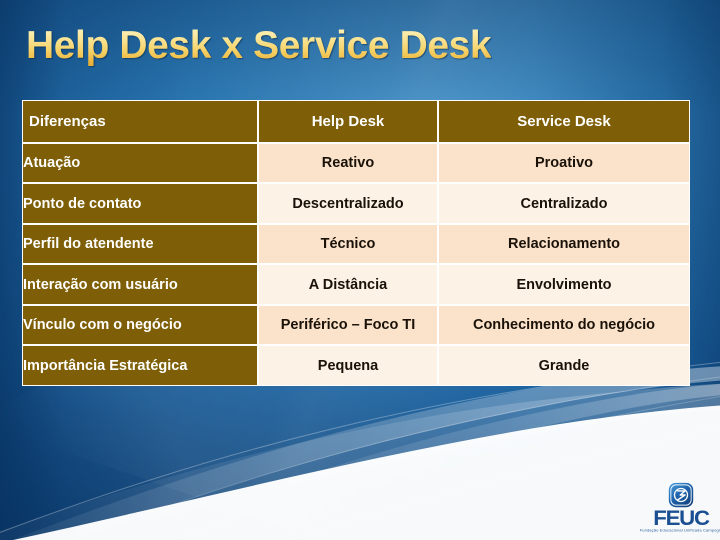  I want to click on row-label: Importância Estratégica, so click(140, 365).